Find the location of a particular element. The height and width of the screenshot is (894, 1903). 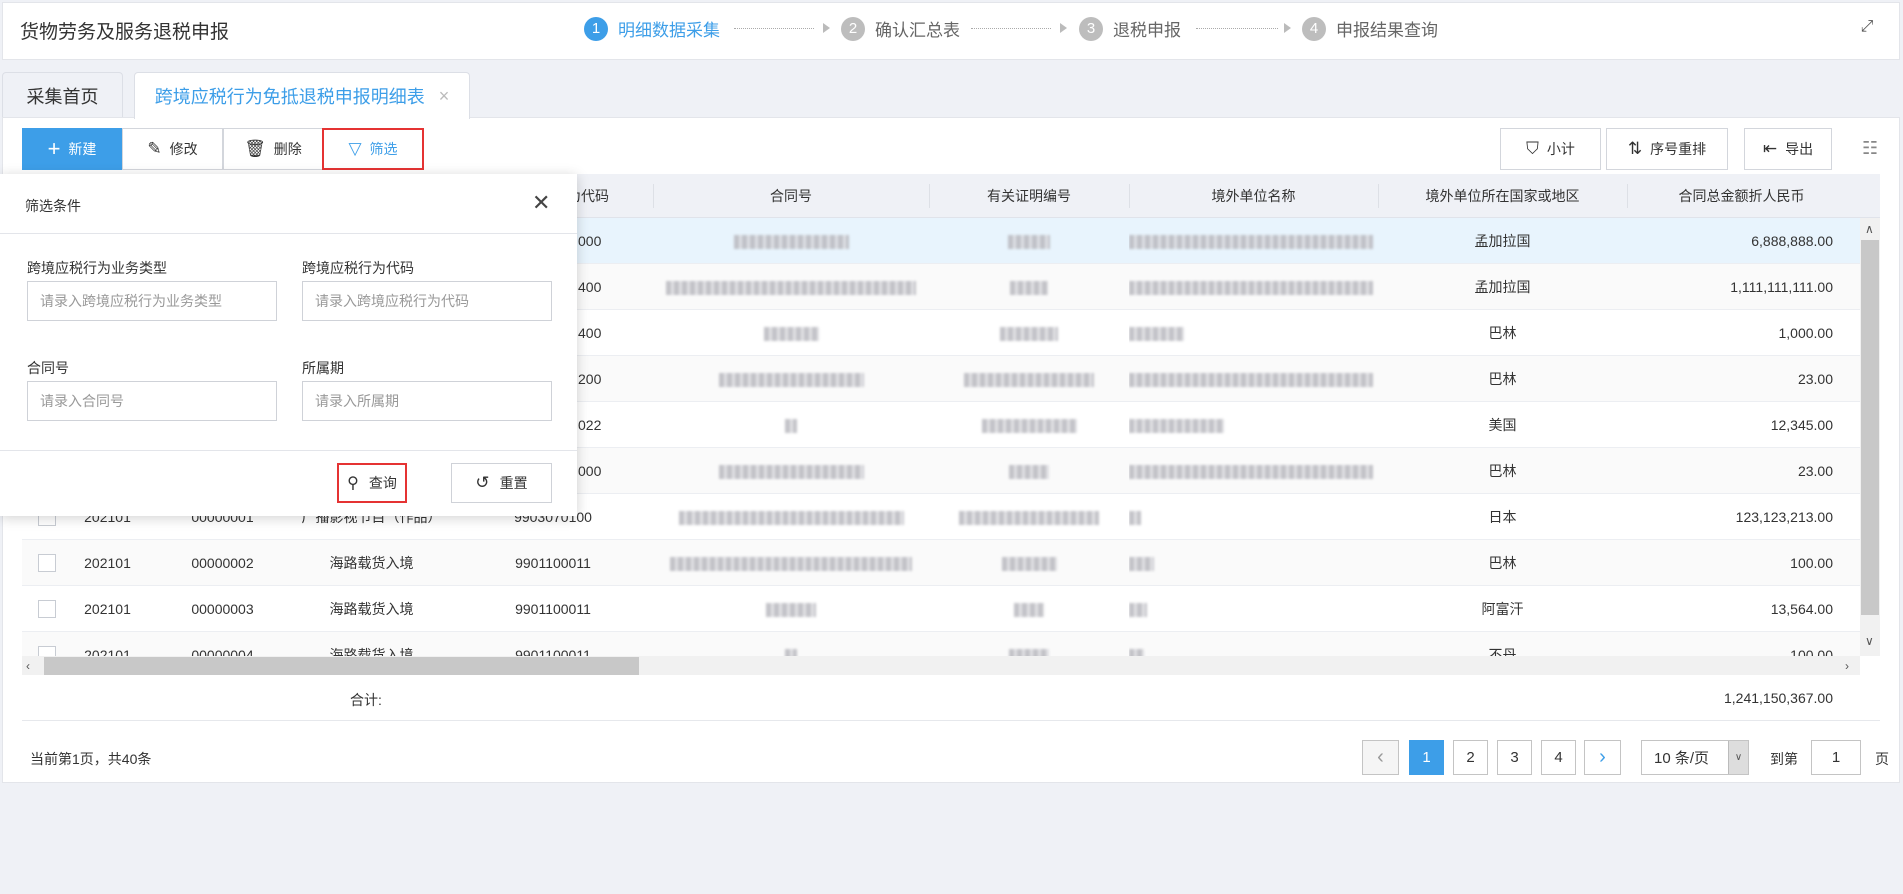

cell-type: 海路载货入境 is located at coordinates (371, 609).